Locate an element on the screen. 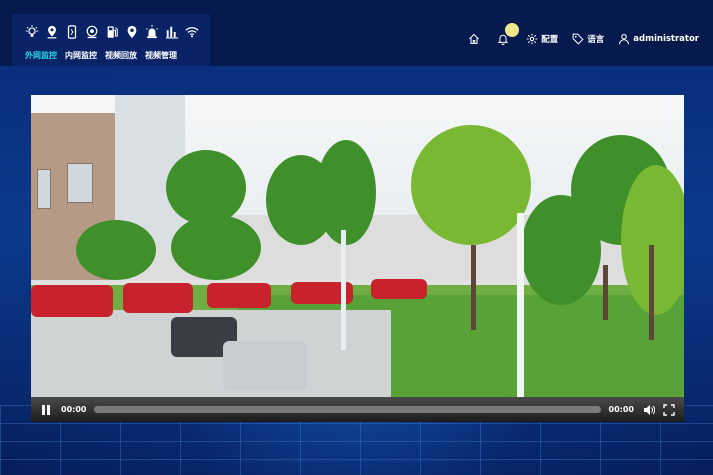 This screenshot has width=713, height=475. toolbar-icons is located at coordinates (112, 32).